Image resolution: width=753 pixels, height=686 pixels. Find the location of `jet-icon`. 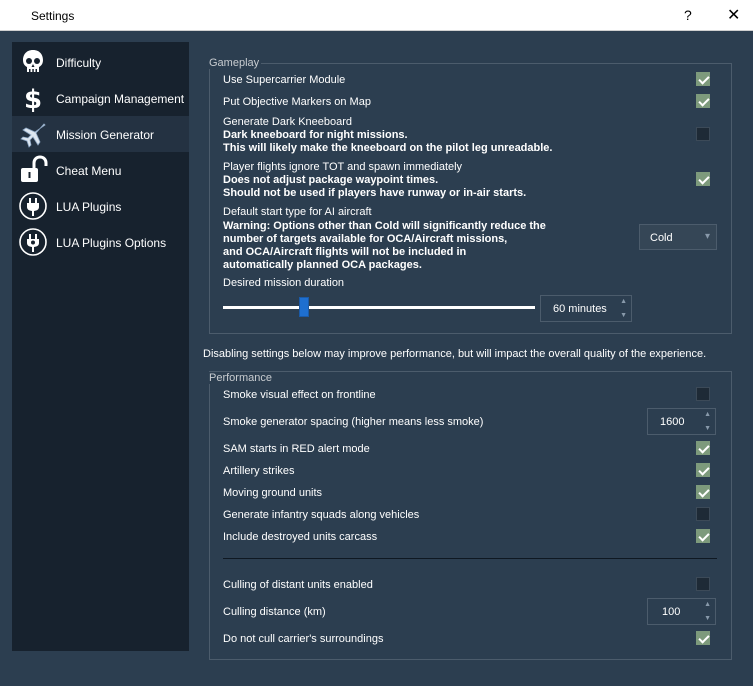

jet-icon is located at coordinates (33, 135).